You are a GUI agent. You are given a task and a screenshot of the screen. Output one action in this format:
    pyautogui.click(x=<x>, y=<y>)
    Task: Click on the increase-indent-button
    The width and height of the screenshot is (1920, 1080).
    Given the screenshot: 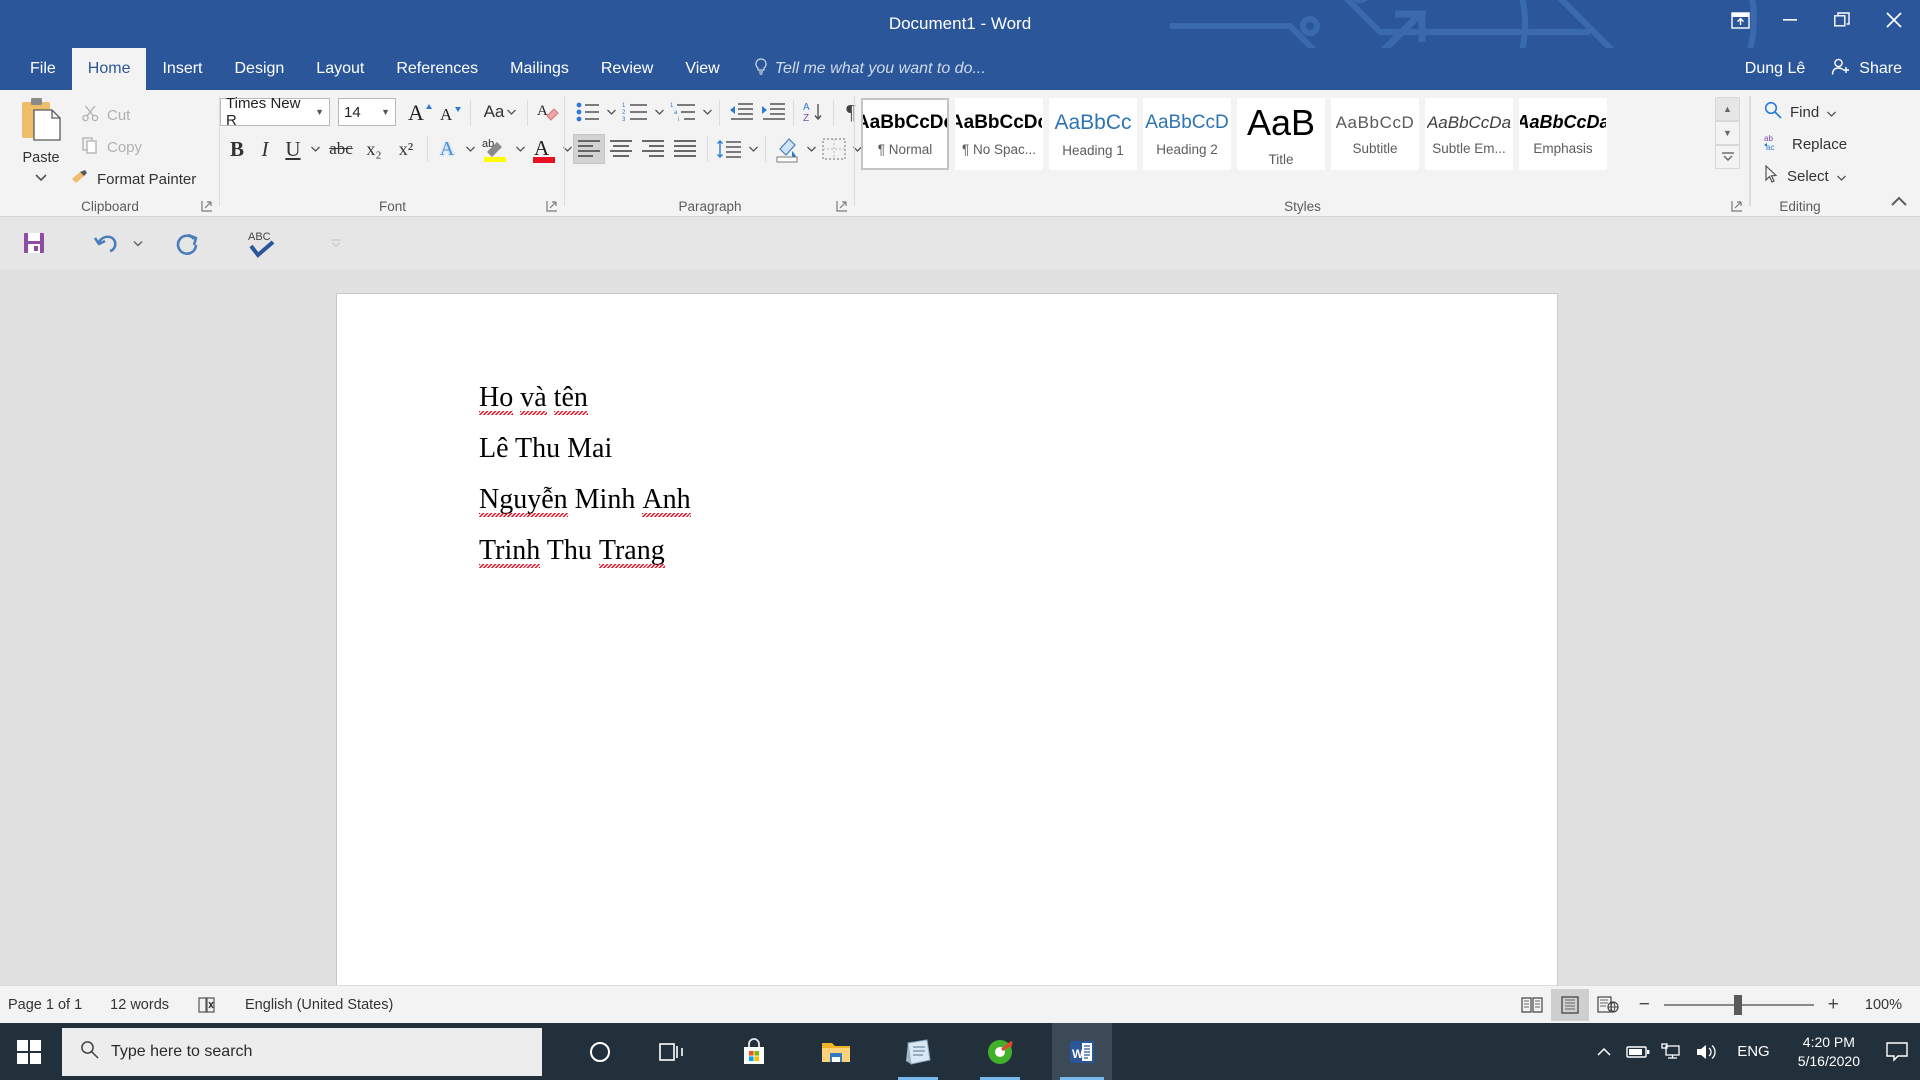 What is the action you would take?
    pyautogui.click(x=773, y=112)
    